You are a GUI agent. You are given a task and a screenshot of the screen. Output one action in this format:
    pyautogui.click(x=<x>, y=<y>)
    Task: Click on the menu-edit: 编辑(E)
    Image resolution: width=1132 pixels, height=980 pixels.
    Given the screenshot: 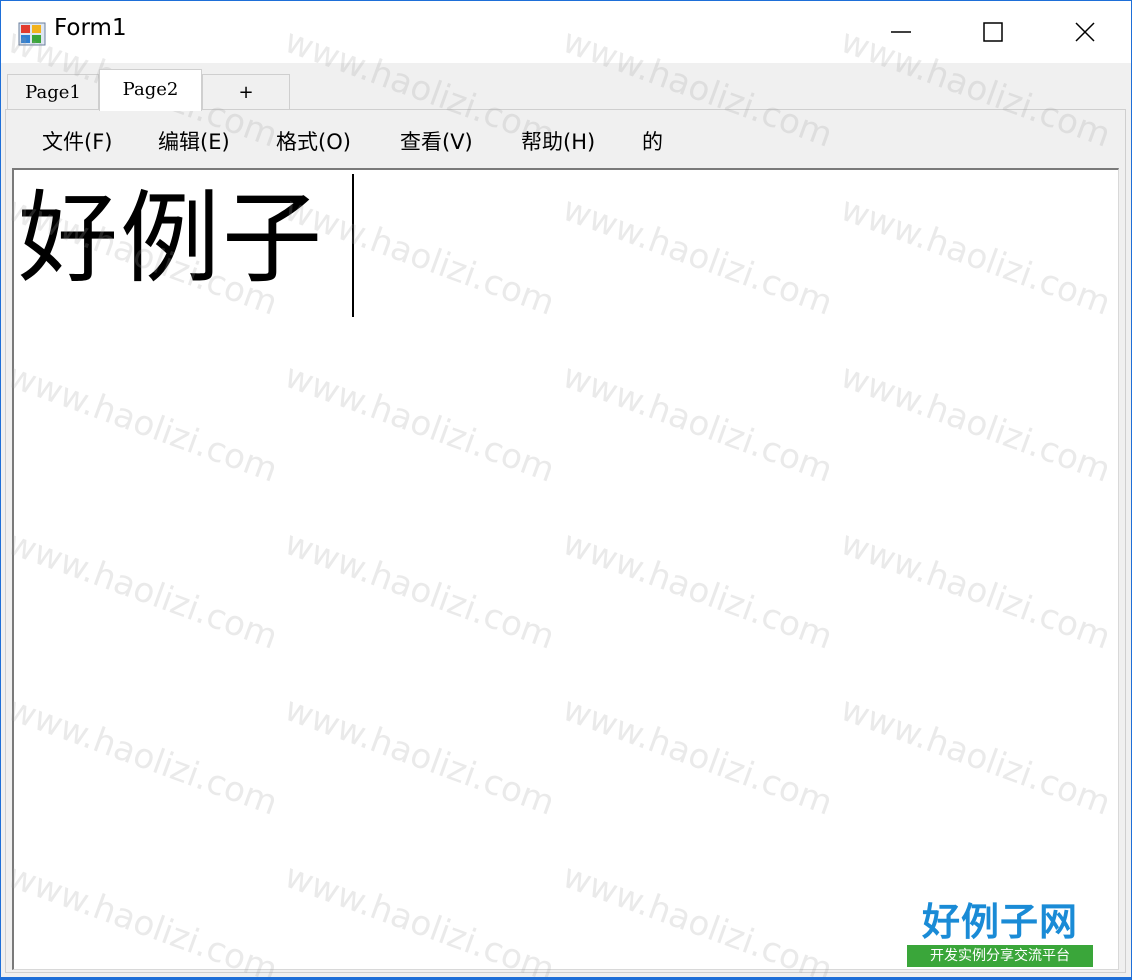 What is the action you would take?
    pyautogui.click(x=194, y=141)
    